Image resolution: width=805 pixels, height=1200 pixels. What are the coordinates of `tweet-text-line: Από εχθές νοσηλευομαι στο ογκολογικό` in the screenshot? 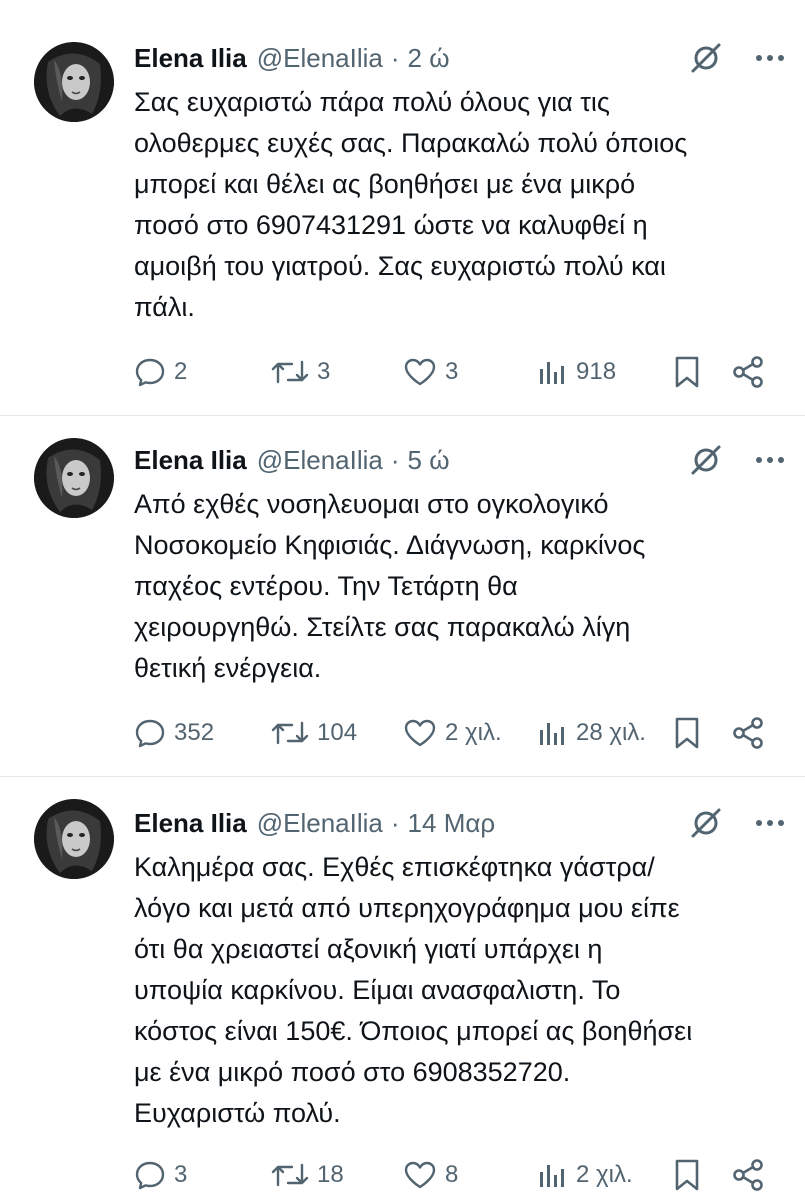 It's located at (371, 504).